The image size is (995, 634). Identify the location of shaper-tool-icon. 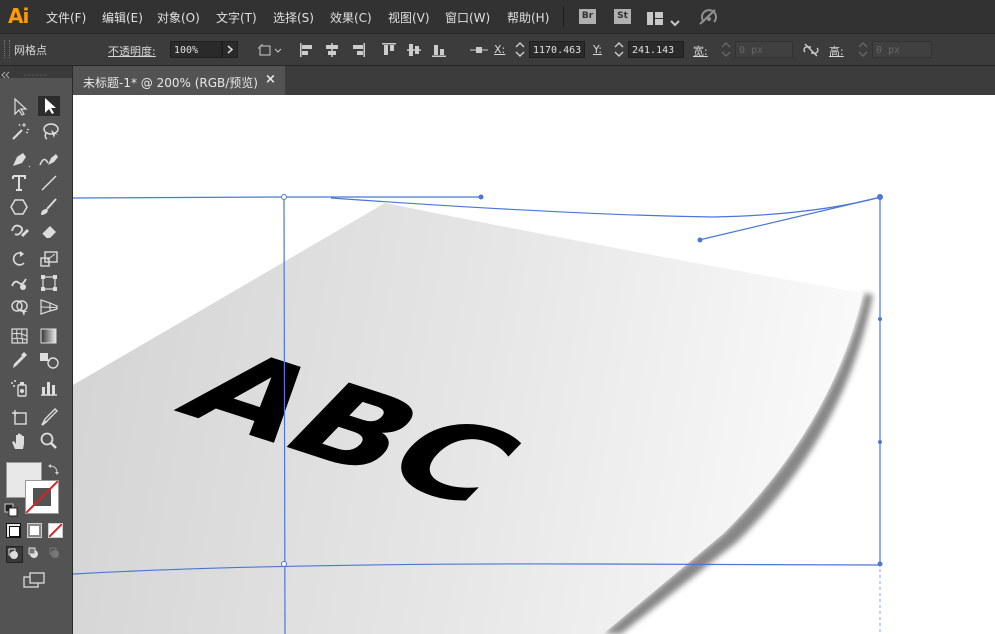
(20, 231).